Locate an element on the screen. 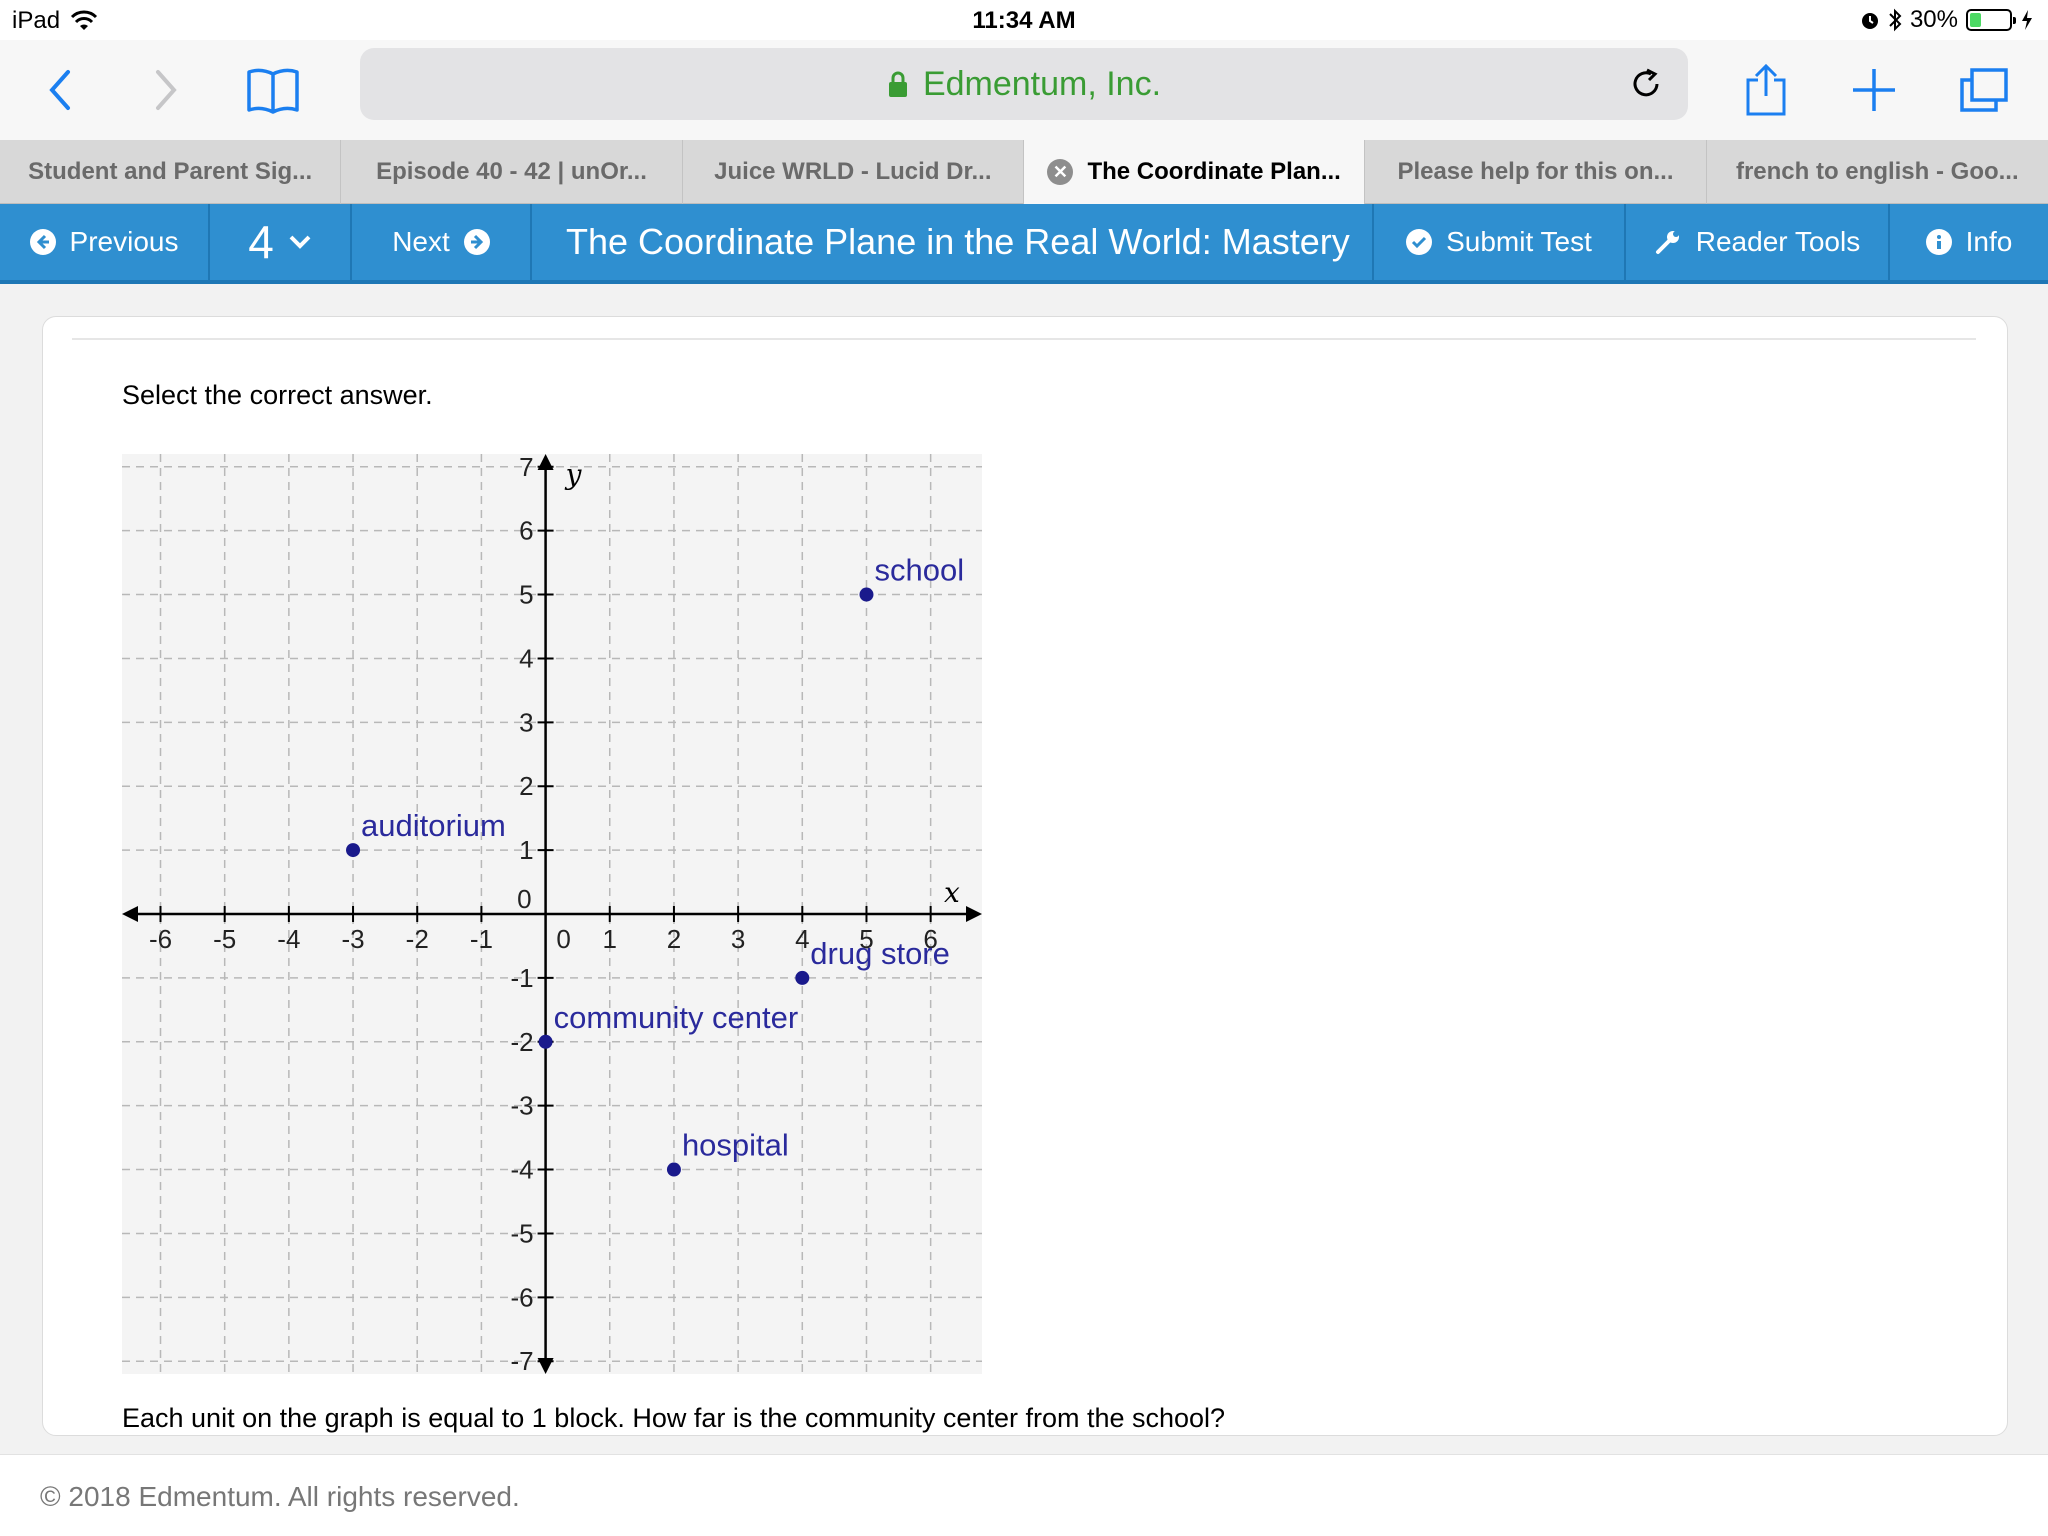  y-tick-label: -1 is located at coordinates (521, 978).